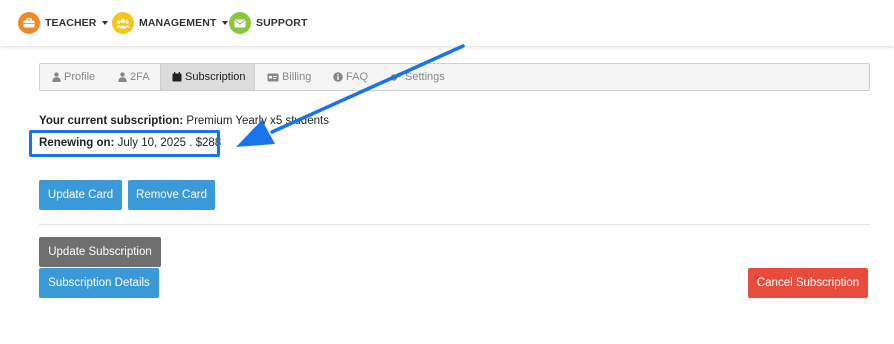  Describe the element at coordinates (338, 77) in the screenshot. I see `info-icon` at that location.